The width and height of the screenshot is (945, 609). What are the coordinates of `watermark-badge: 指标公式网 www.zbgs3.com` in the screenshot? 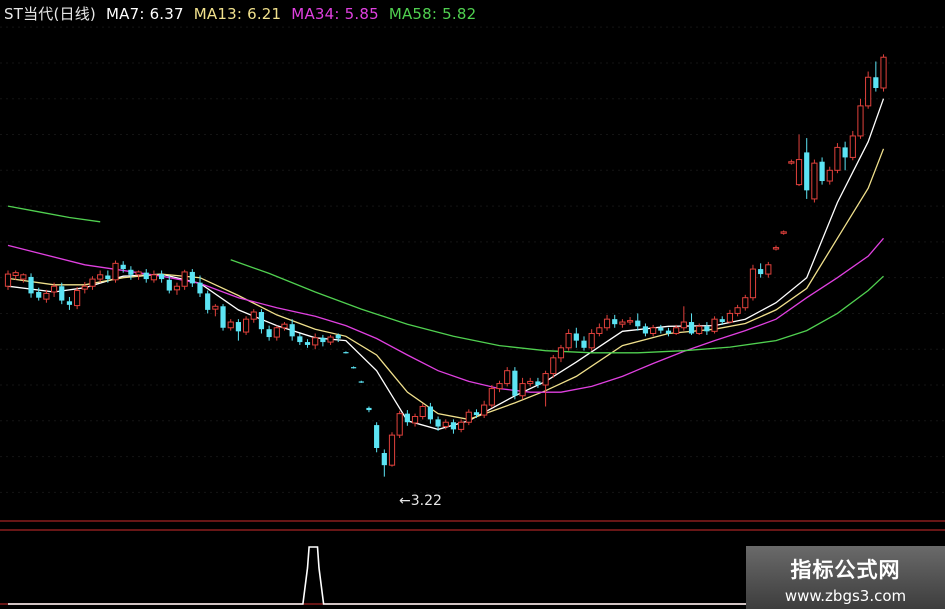 It's located at (845, 577).